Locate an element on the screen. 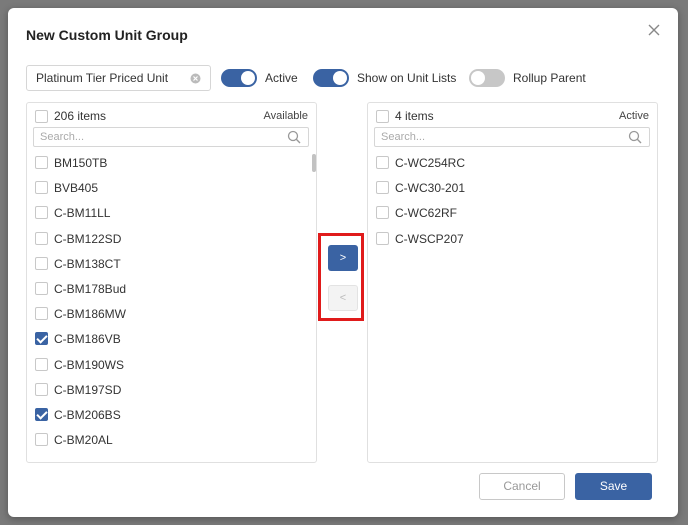 The image size is (688, 525). show-on-unit-lists-toggle is located at coordinates (331, 78).